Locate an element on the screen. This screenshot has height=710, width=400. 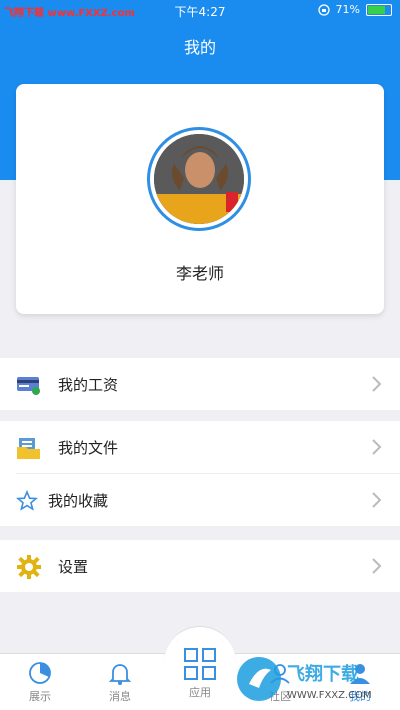
tab-label-messages: 消息 is located at coordinates (120, 696).